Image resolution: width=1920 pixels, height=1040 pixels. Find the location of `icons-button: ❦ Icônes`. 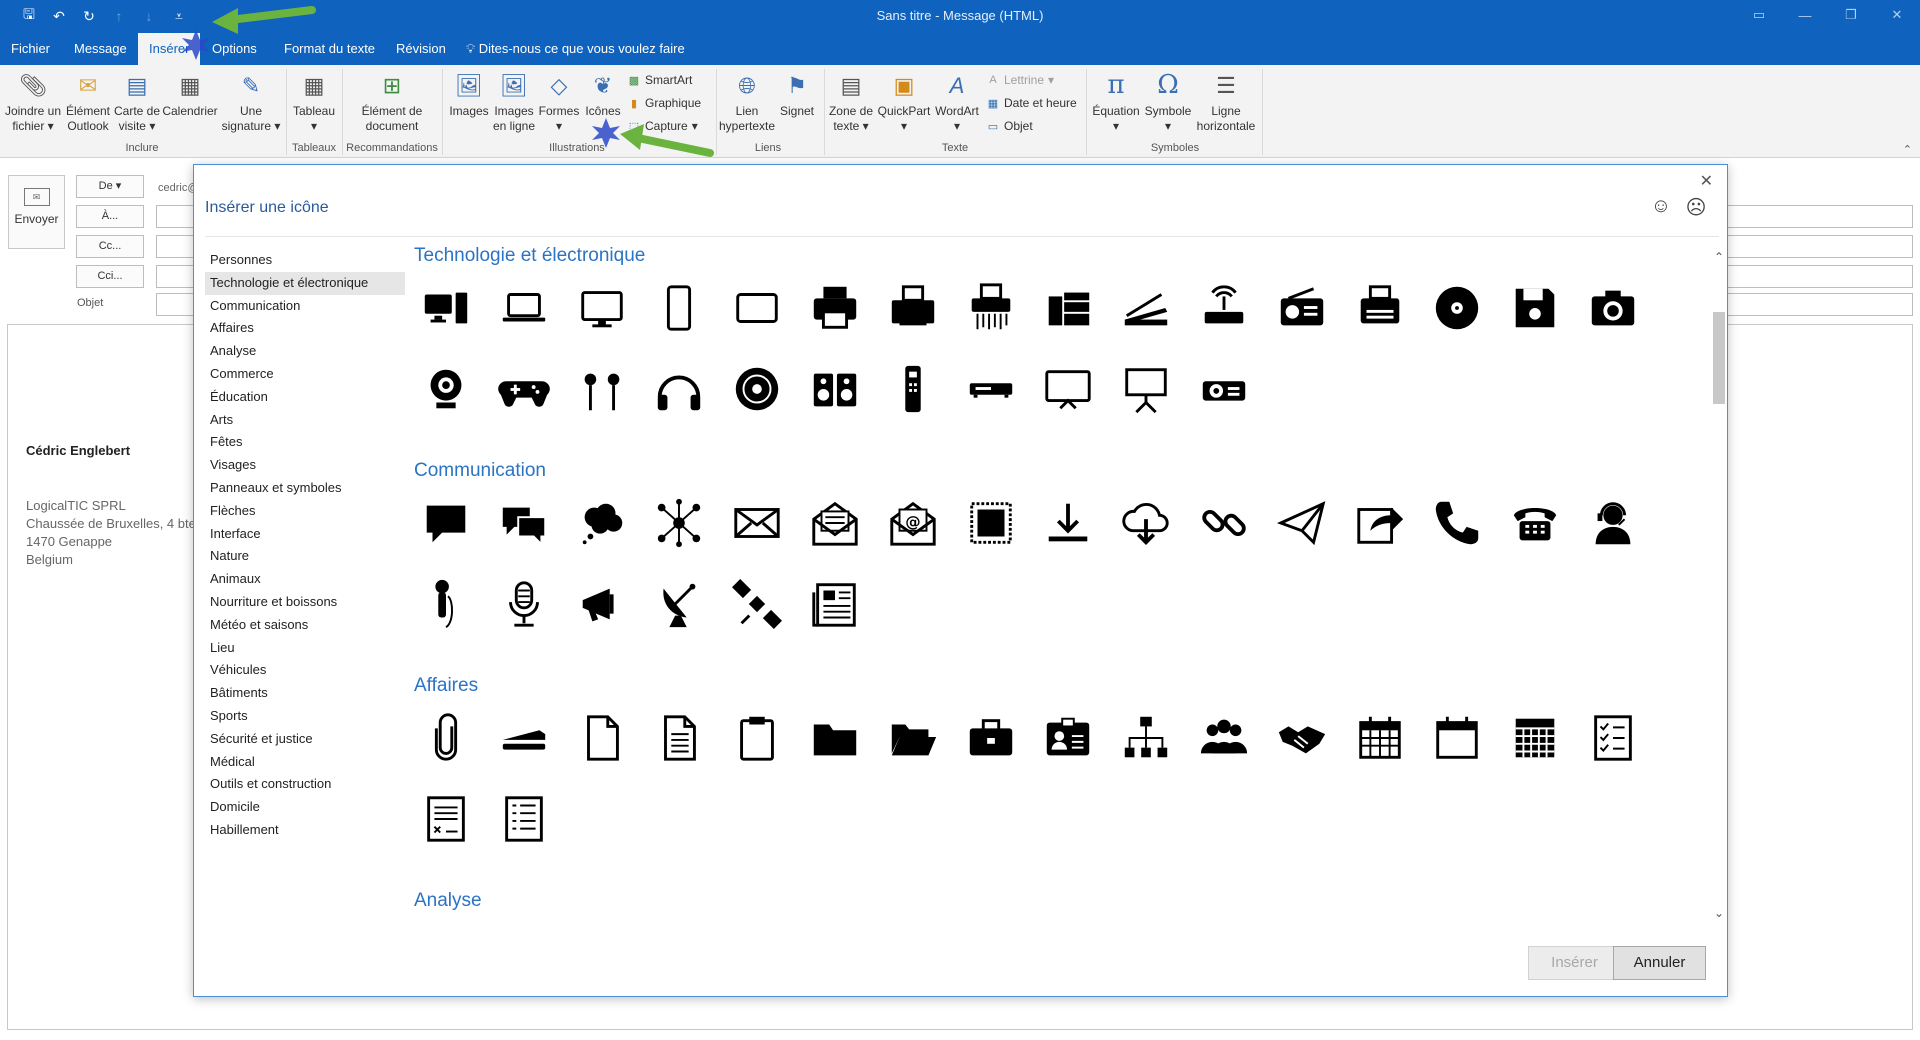

icons-button: ❦ Icônes is located at coordinates (603, 92).